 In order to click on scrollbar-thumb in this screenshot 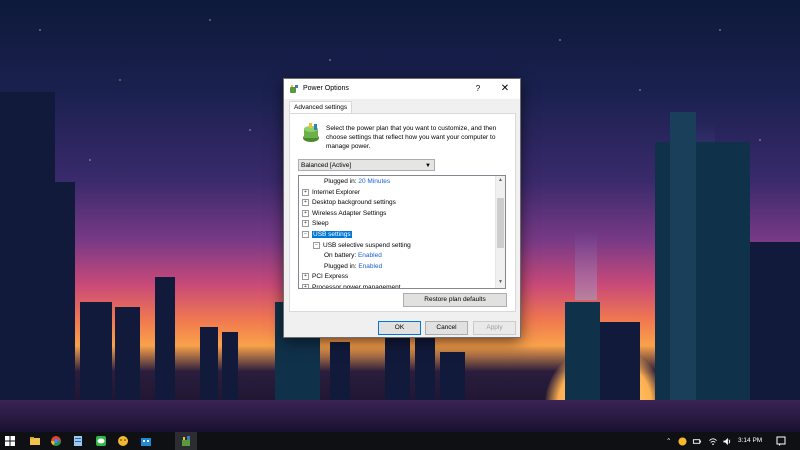, I will do `click(500, 223)`.